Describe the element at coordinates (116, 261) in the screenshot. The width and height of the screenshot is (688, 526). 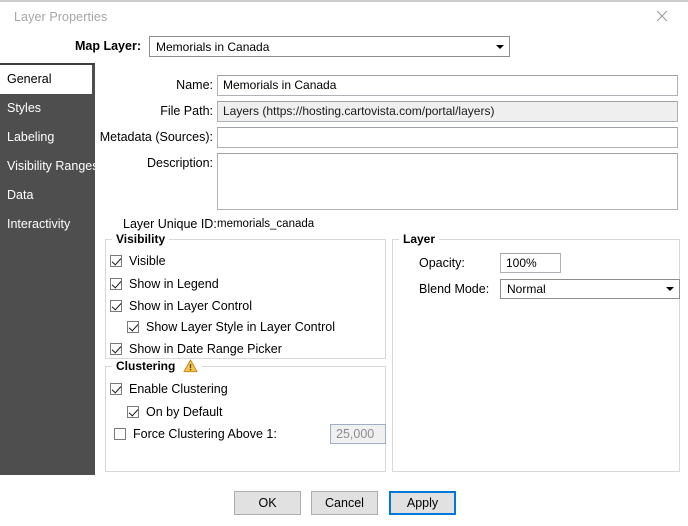
I see `checkbox-visible-box` at that location.